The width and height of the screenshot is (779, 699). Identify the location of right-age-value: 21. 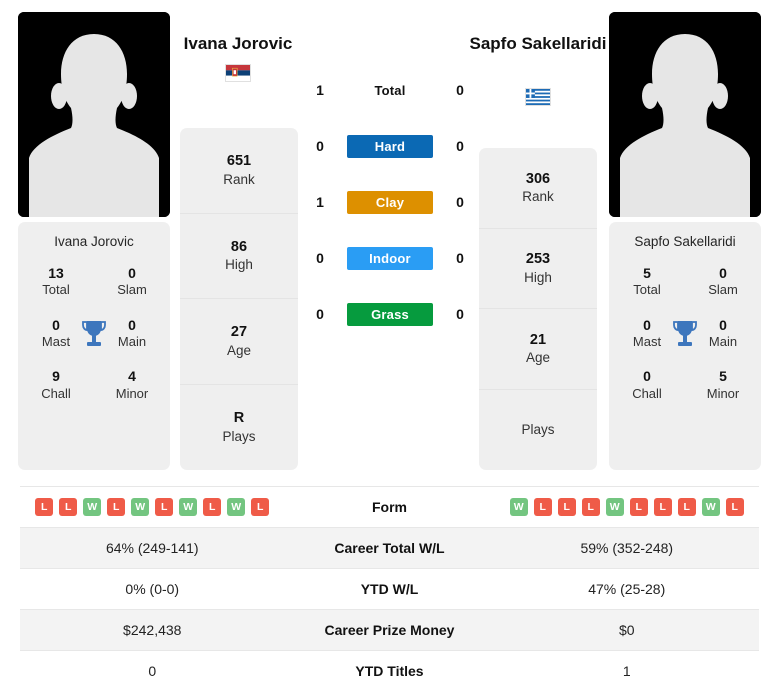
(538, 339).